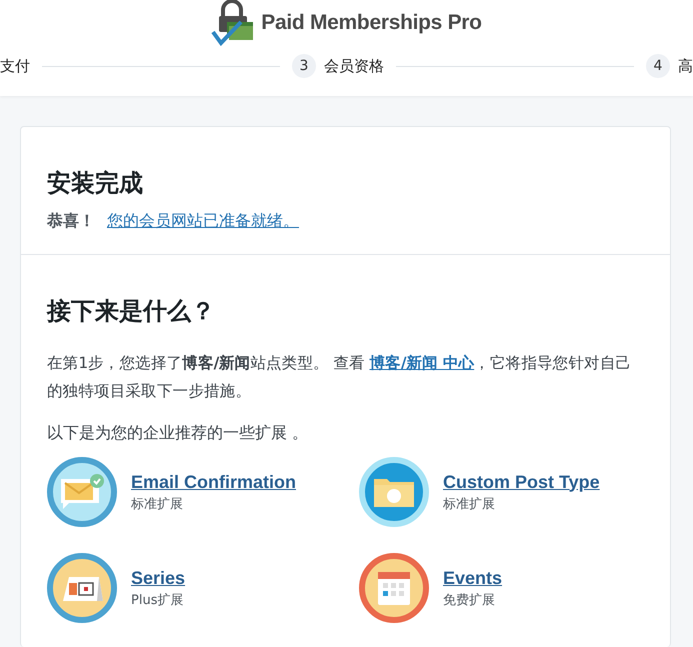 The image size is (693, 647). What do you see at coordinates (71, 221) in the screenshot?
I see `congrats-text: 恭喜！` at bounding box center [71, 221].